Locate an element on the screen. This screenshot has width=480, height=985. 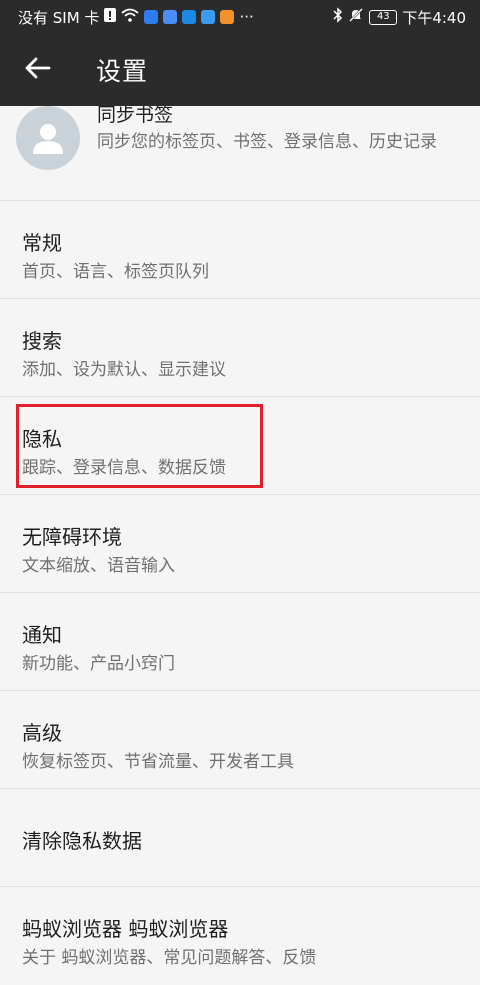
settings-item-accessibility: 无障碍环境 文本缩放、语音输入 is located at coordinates (240, 544).